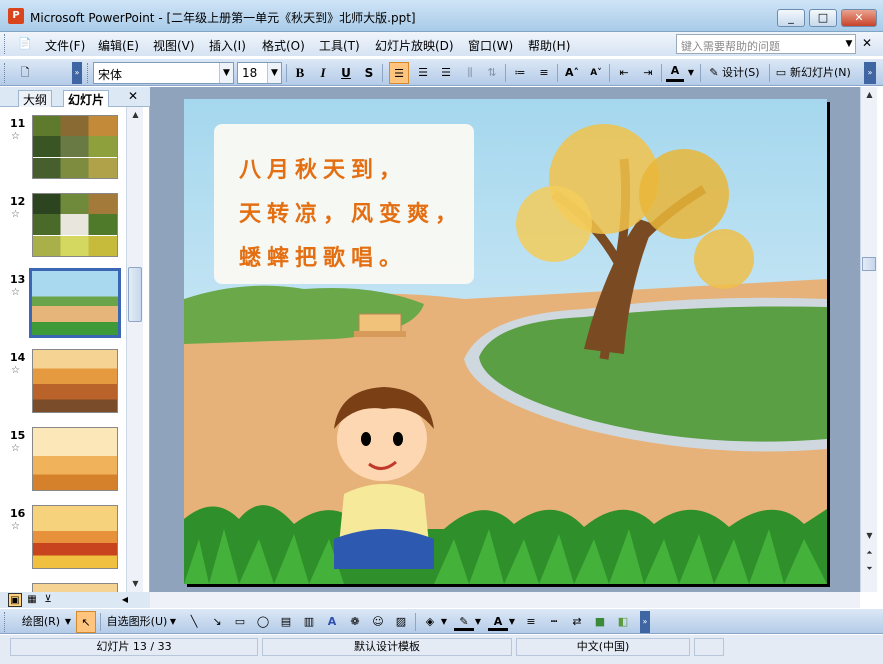 The width and height of the screenshot is (883, 664). What do you see at coordinates (399, 73) in the screenshot?
I see `align-left-icon: ☰` at bounding box center [399, 73].